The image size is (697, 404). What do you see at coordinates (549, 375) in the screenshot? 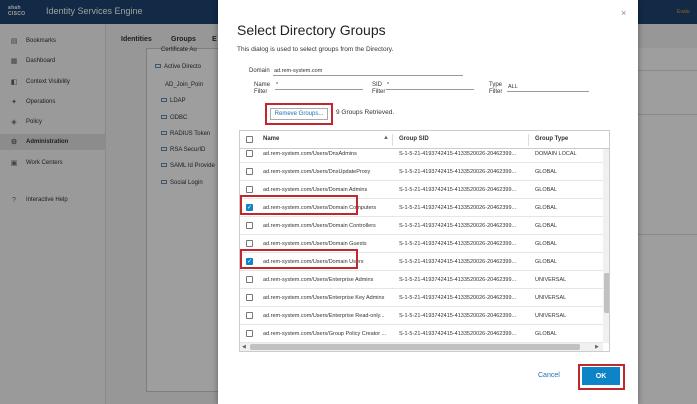
I see `cancel-button: Cancel` at bounding box center [549, 375].